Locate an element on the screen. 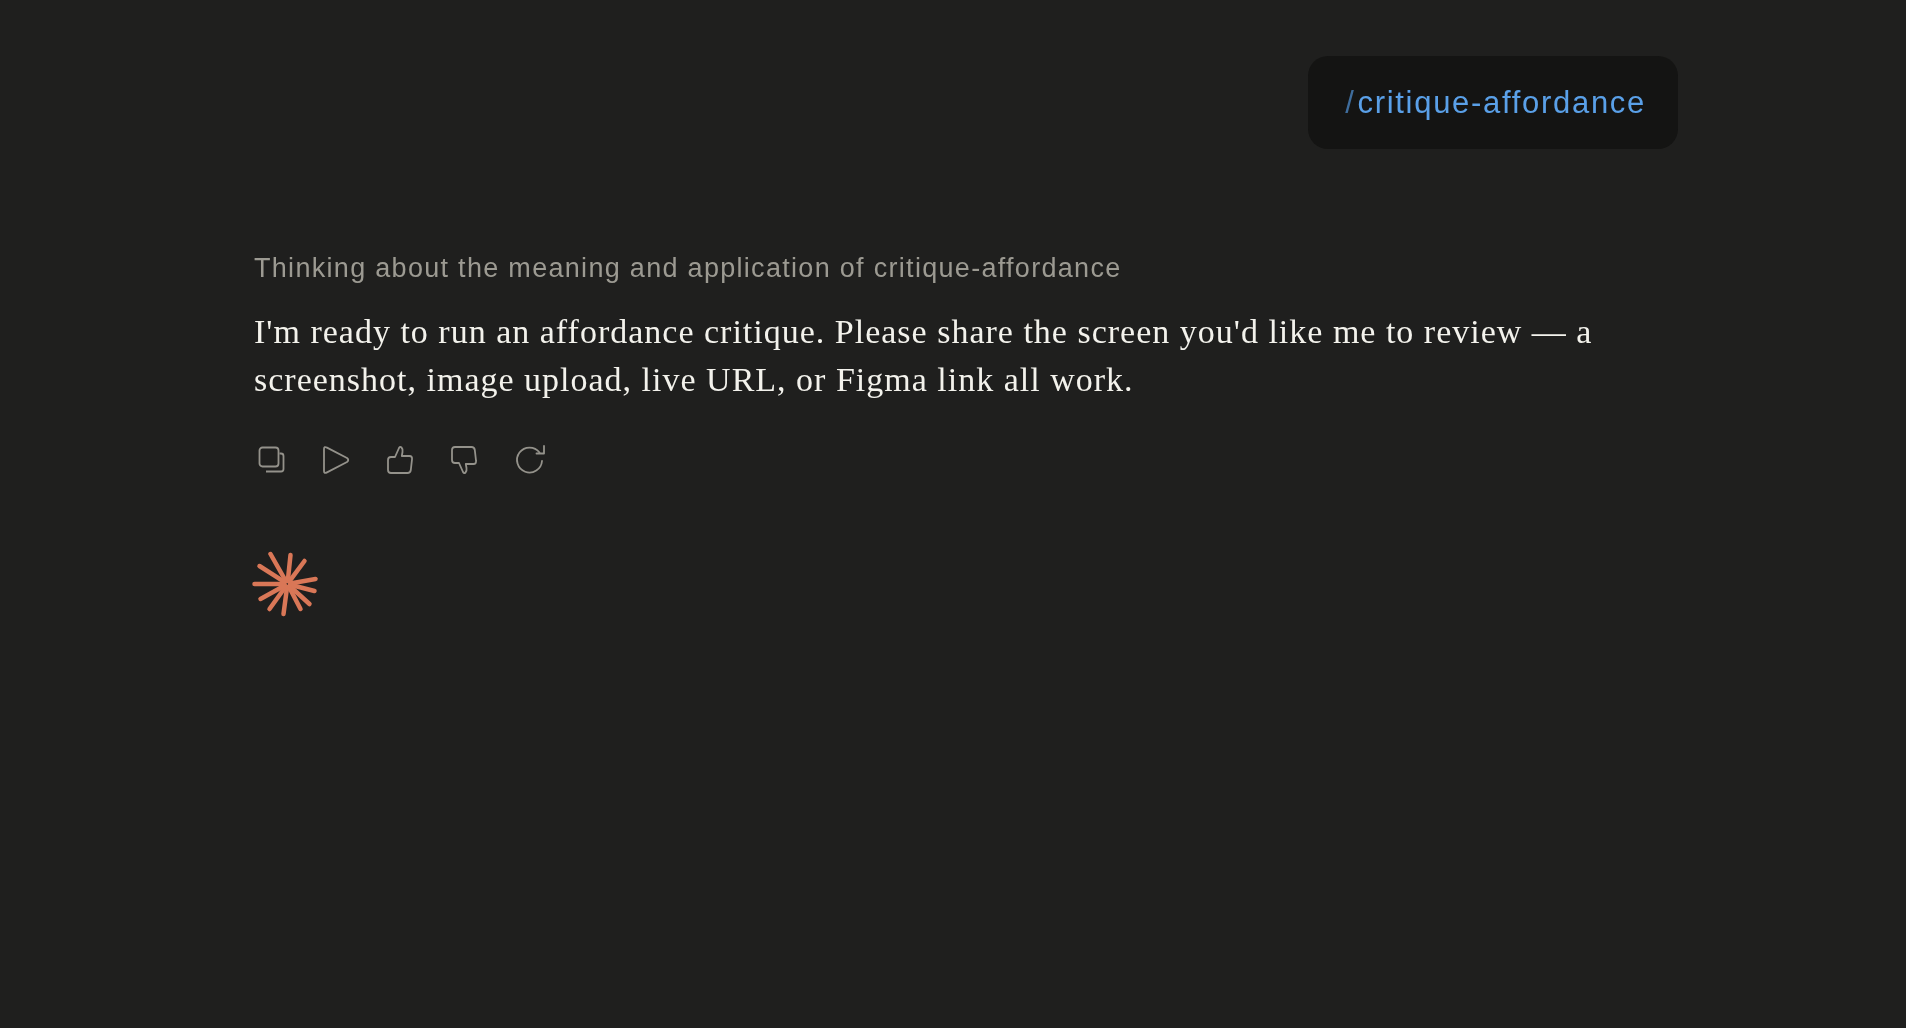 Image resolution: width=1906 pixels, height=1028 pixels. copy-icon is located at coordinates (272, 459).